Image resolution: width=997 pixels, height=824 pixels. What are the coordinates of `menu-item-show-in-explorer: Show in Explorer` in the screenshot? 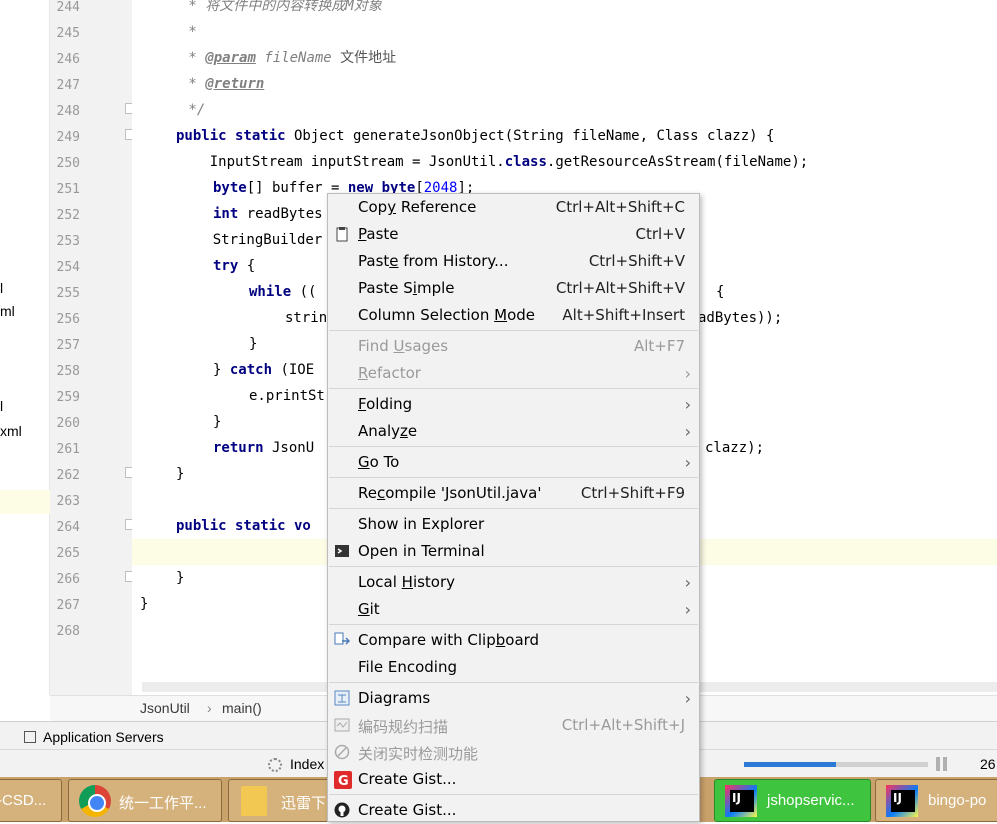 It's located at (513, 524).